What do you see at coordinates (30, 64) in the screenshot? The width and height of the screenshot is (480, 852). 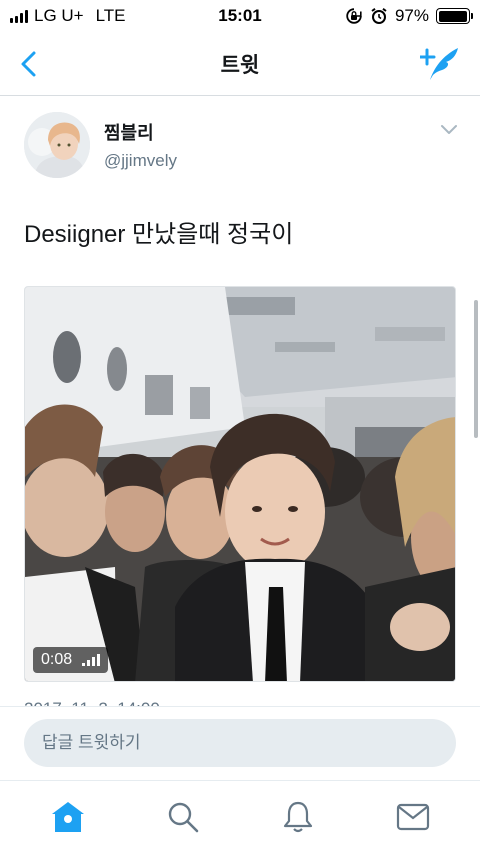 I see `back-chevron-icon` at bounding box center [30, 64].